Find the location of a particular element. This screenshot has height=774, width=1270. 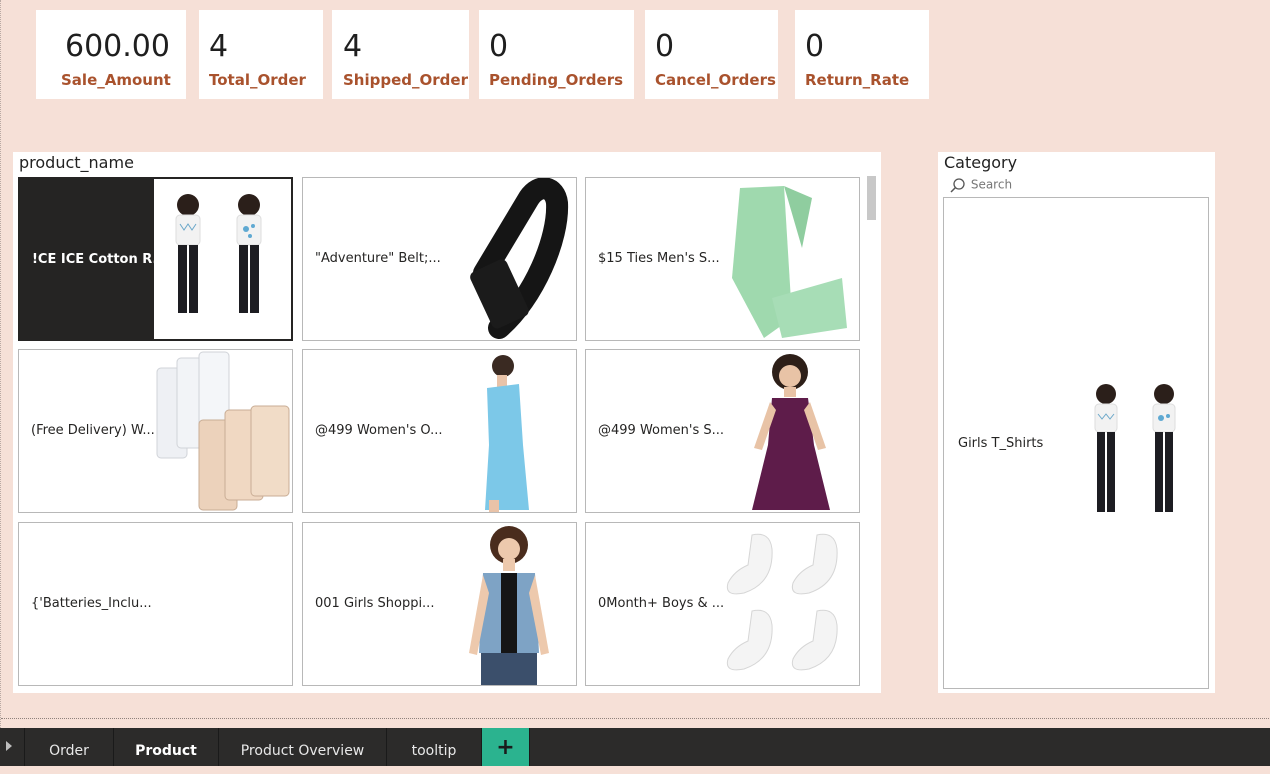

kpi-card-cancel-orders: 0 Cancel_Orders is located at coordinates (711, 54).